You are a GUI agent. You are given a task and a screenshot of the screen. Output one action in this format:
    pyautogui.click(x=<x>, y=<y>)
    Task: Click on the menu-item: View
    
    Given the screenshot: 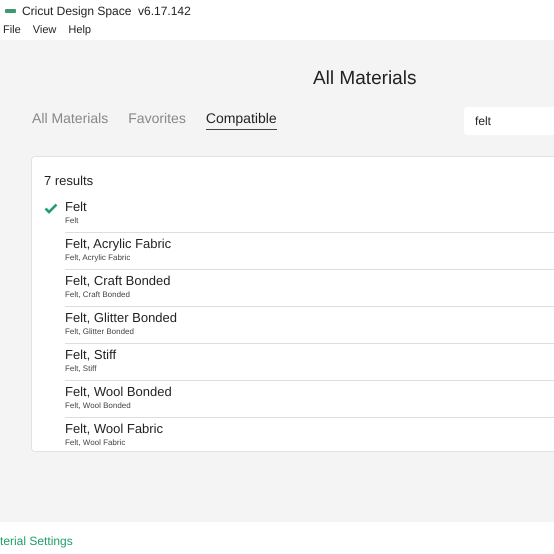 What is the action you would take?
    pyautogui.click(x=44, y=30)
    